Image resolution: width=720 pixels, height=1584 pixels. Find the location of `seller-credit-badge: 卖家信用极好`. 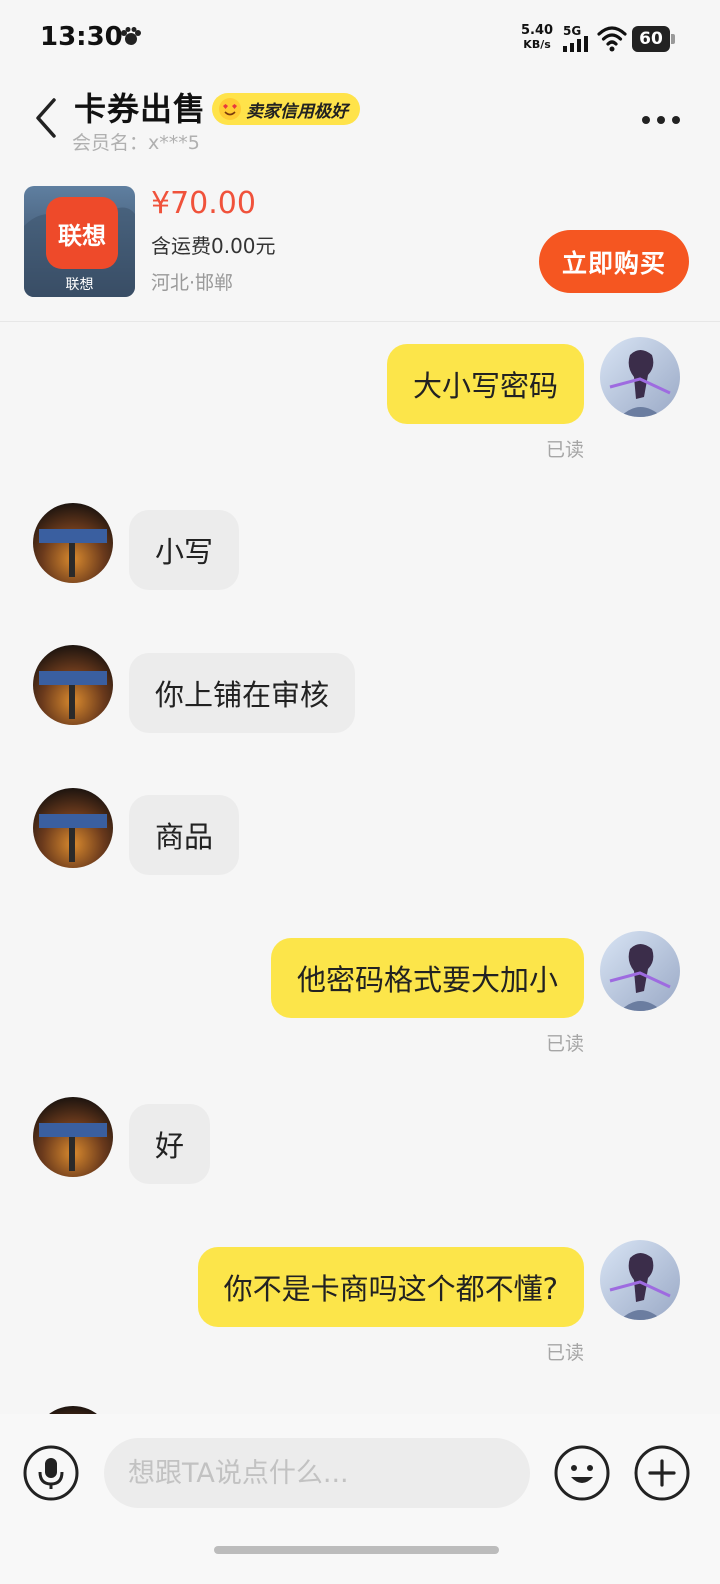

seller-credit-badge: 卖家信用极好 is located at coordinates (286, 109).